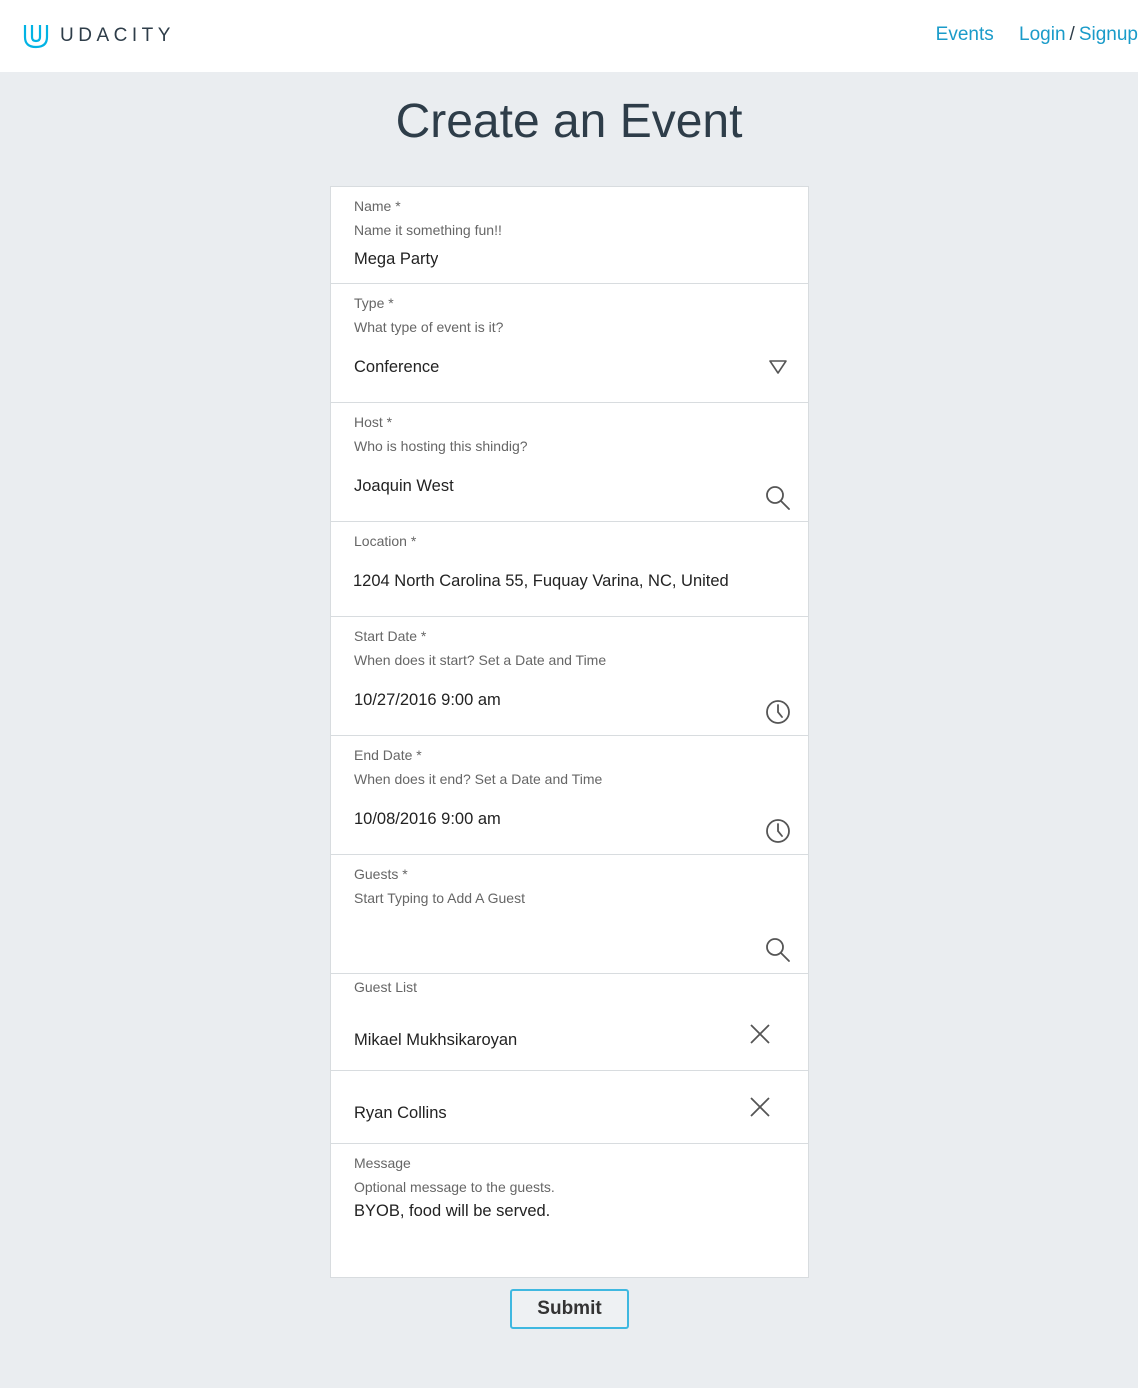 The image size is (1138, 1388). Describe the element at coordinates (404, 486) in the screenshot. I see `host-input: Joaquin West` at that location.